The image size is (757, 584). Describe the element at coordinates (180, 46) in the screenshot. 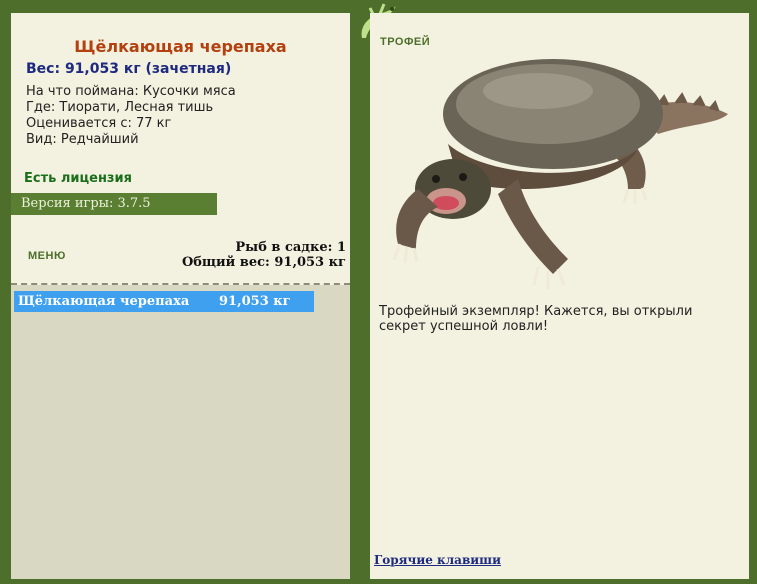

I see `fish-title: Щёлкающая черепаха` at that location.